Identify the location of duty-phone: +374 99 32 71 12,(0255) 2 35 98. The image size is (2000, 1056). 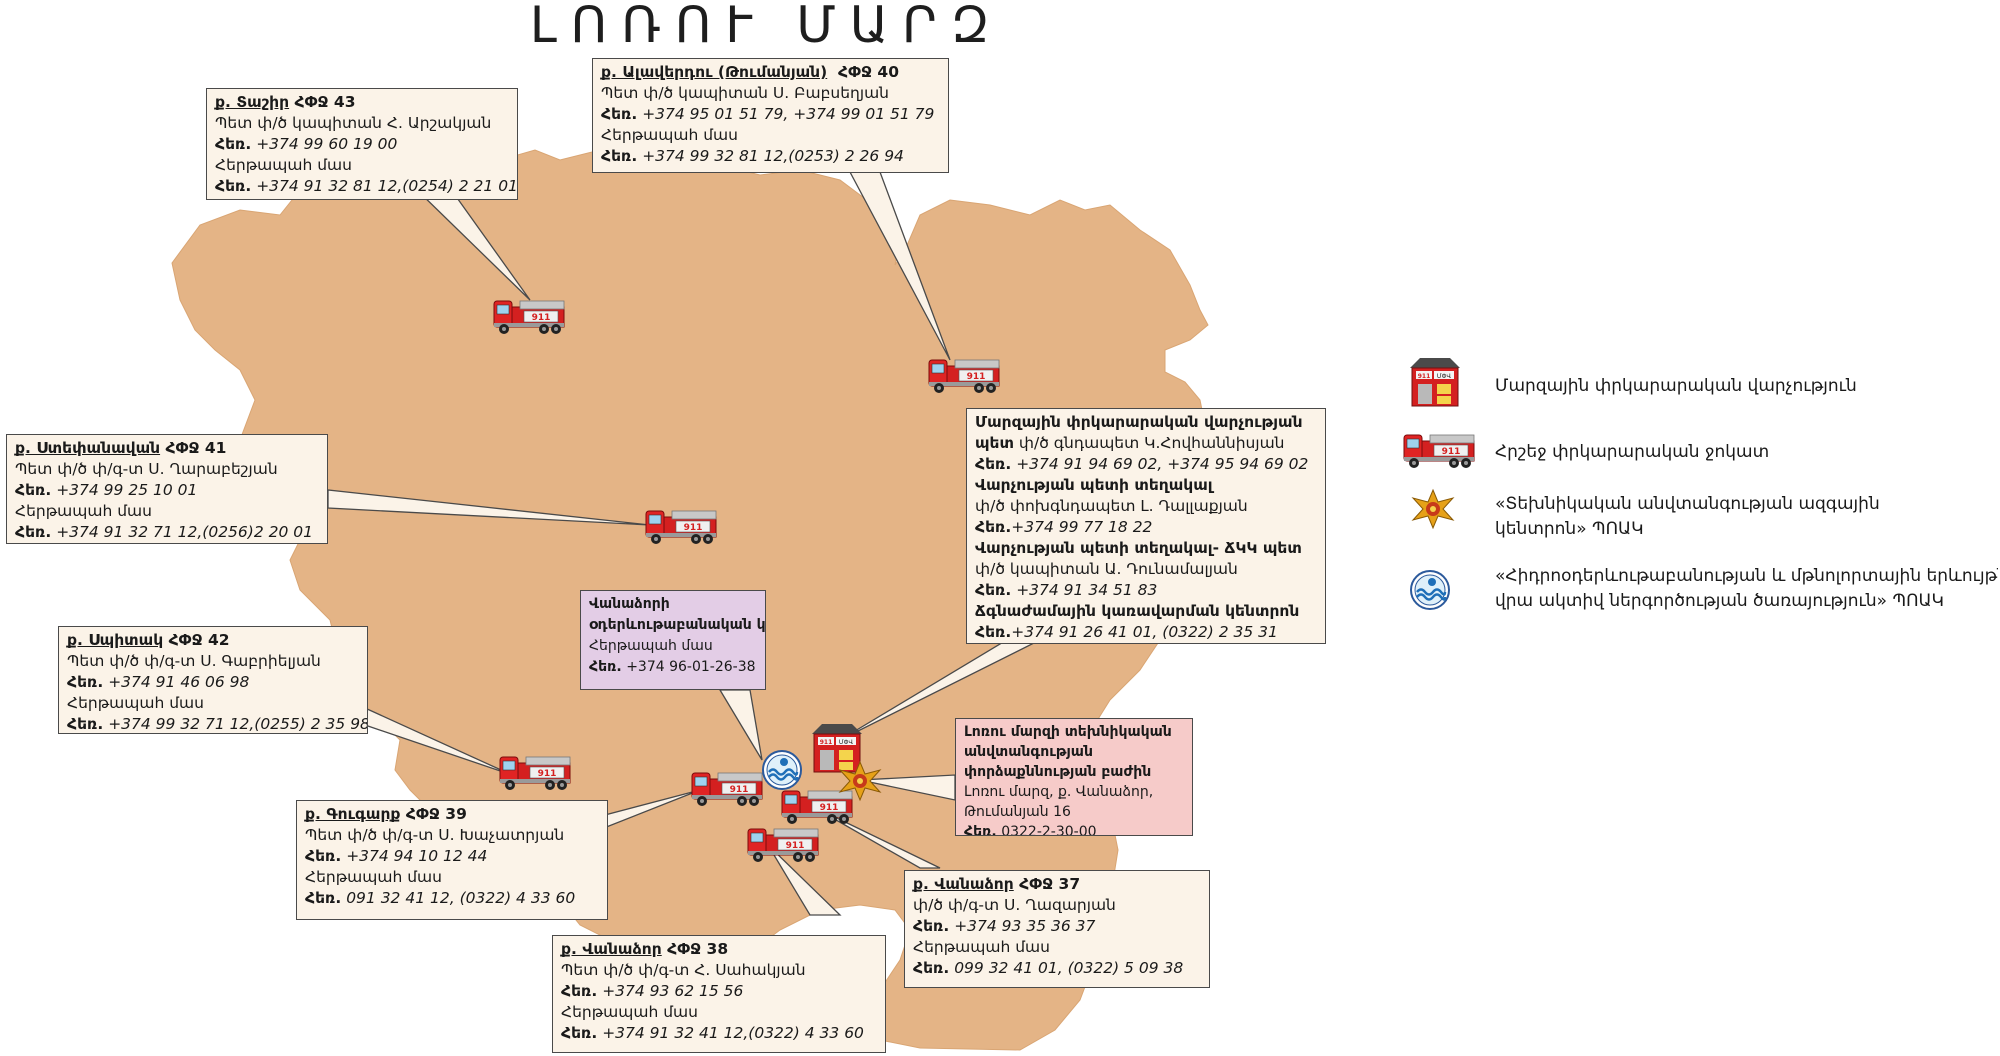
(238, 724).